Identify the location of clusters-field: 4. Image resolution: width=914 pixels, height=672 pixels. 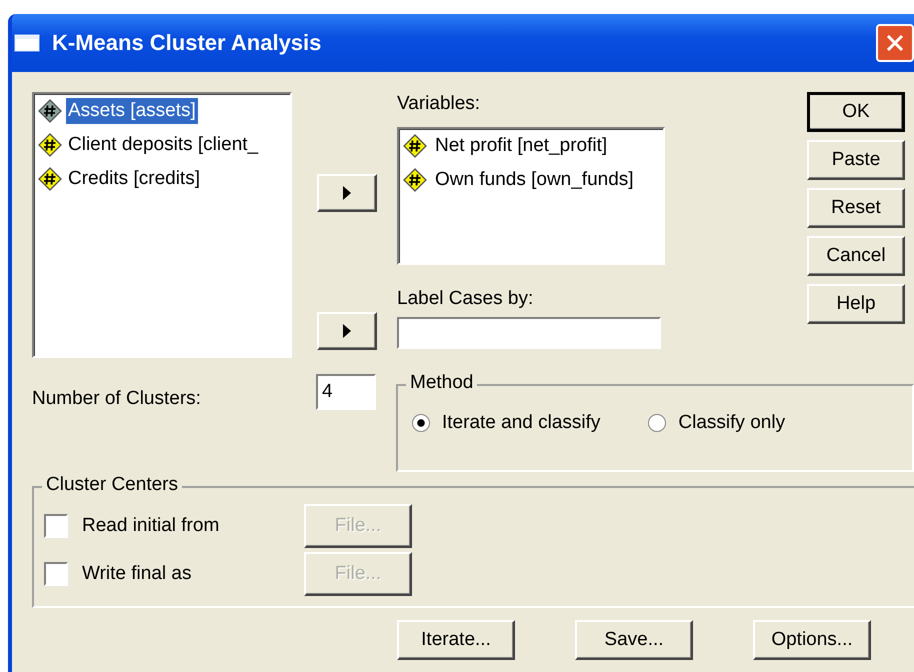
(346, 392).